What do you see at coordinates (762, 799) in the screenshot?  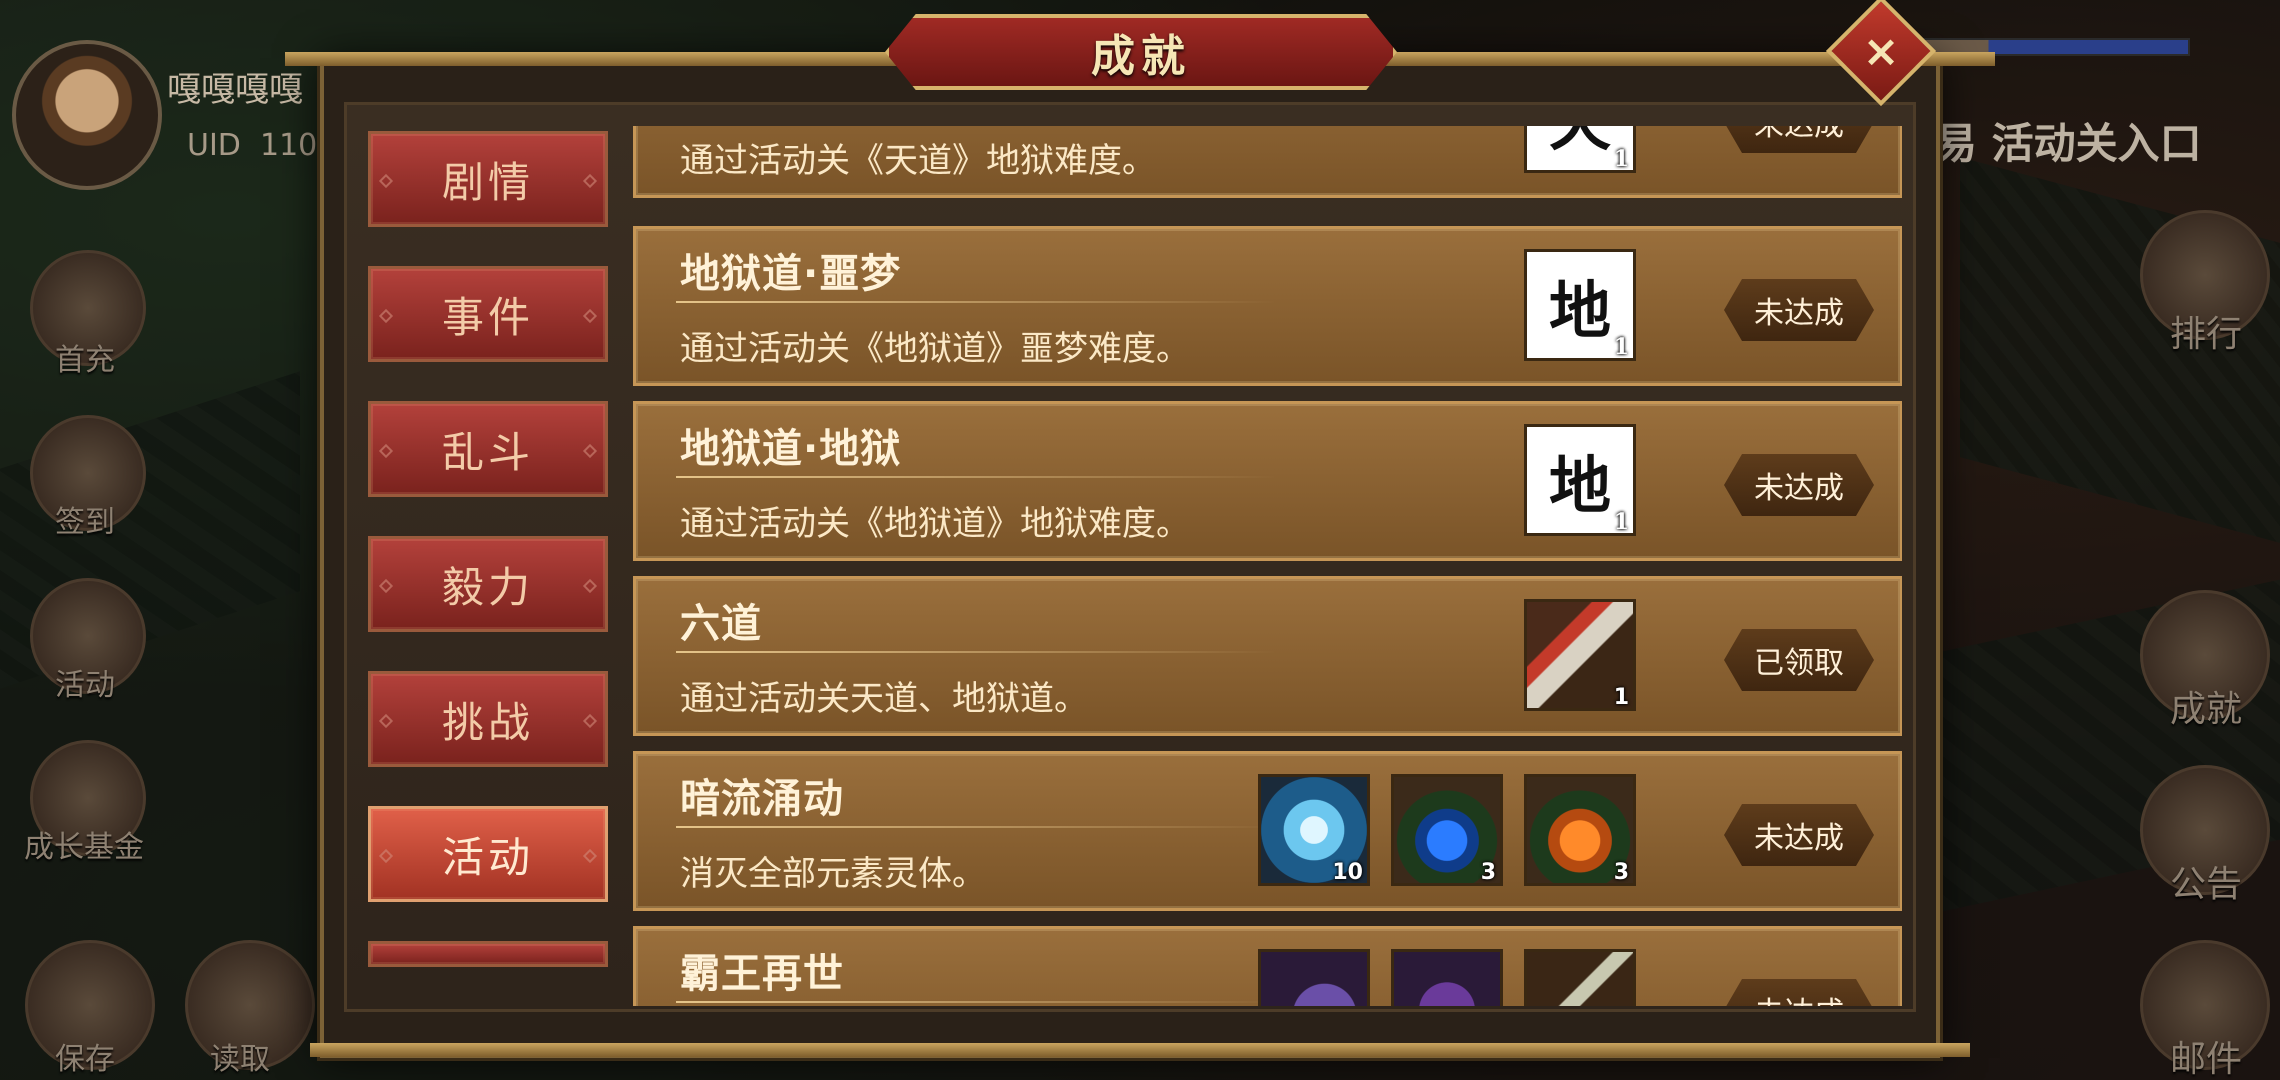 I see `achievement-title: 暗流涌动` at bounding box center [762, 799].